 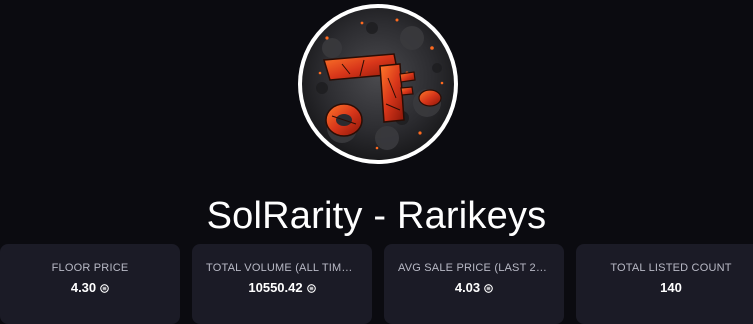 I want to click on total-volume-card: TOTAL VOLUME (ALL TIME... 10550.42, so click(x=282, y=284).